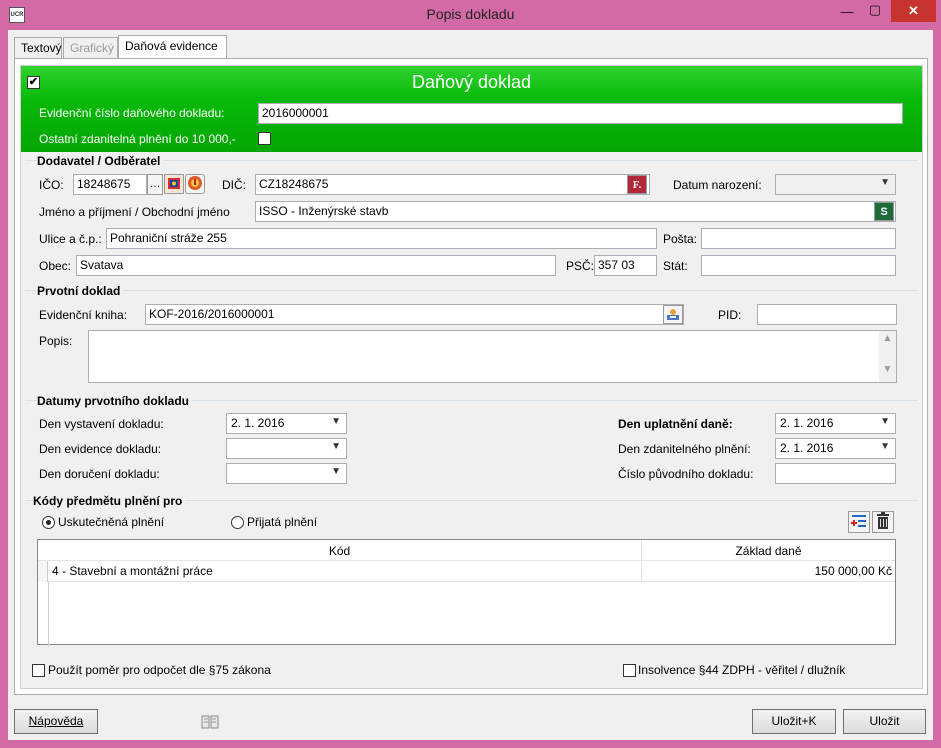  I want to click on zdanitelneho-label: Den zdanitelného plnění:, so click(684, 449).